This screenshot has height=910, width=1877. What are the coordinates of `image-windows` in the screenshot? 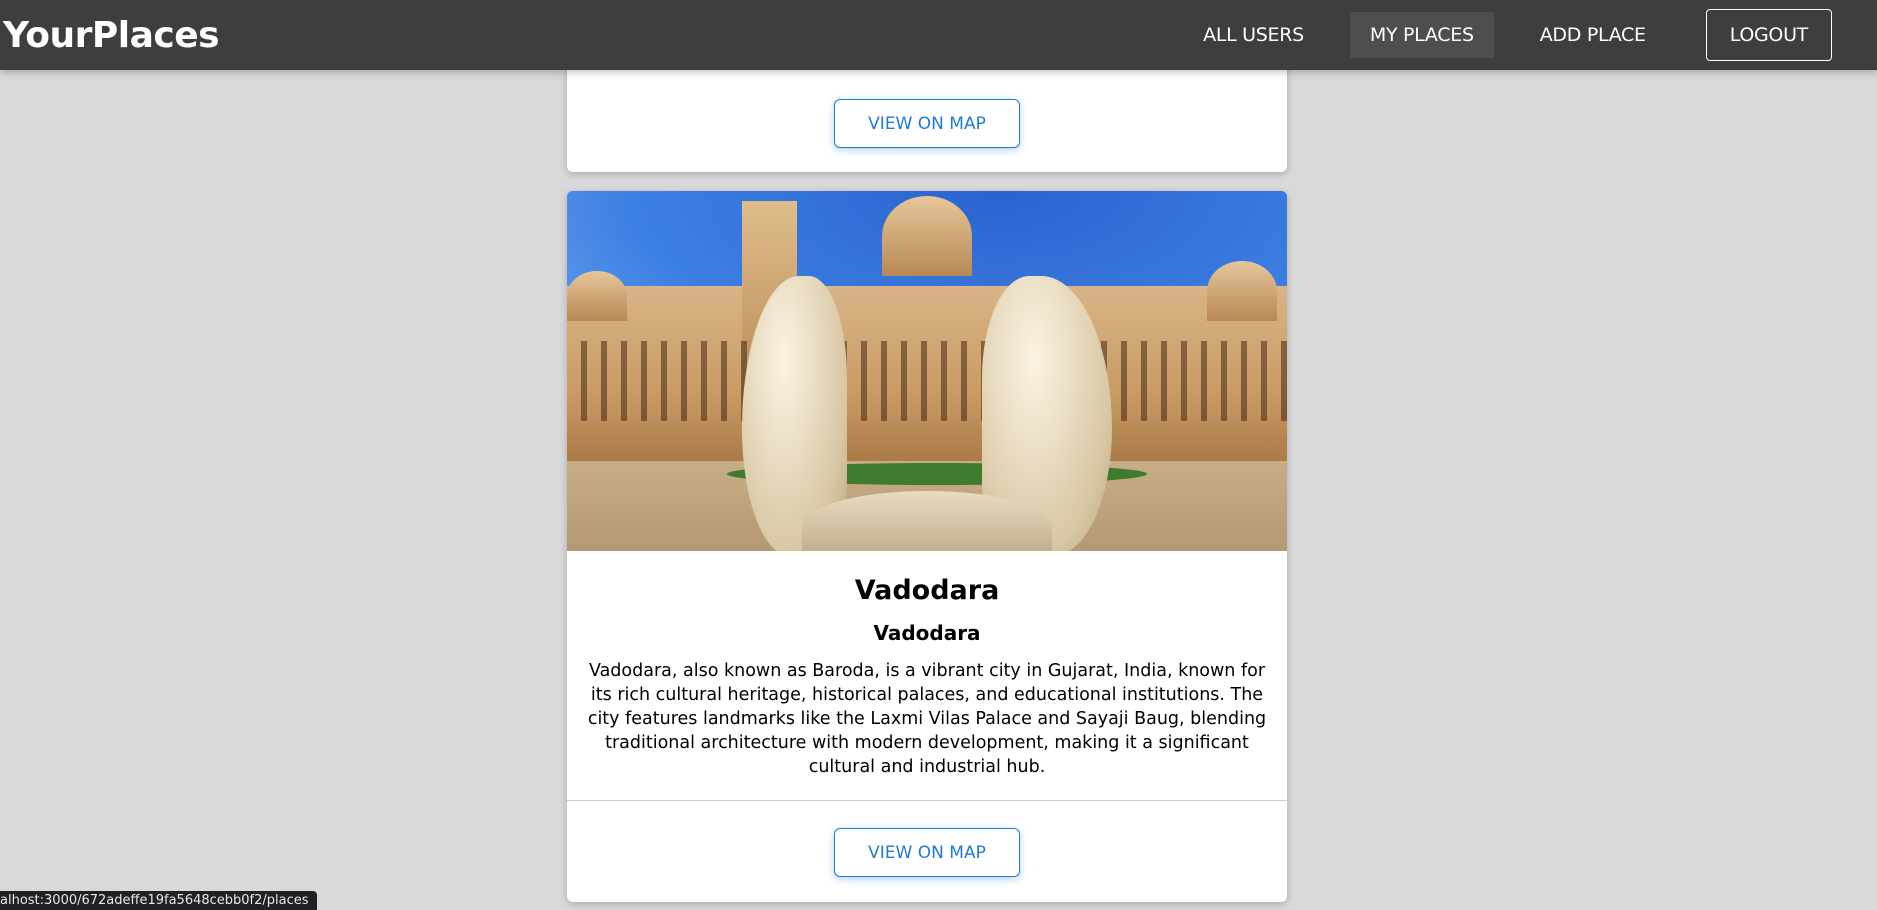 It's located at (927, 381).